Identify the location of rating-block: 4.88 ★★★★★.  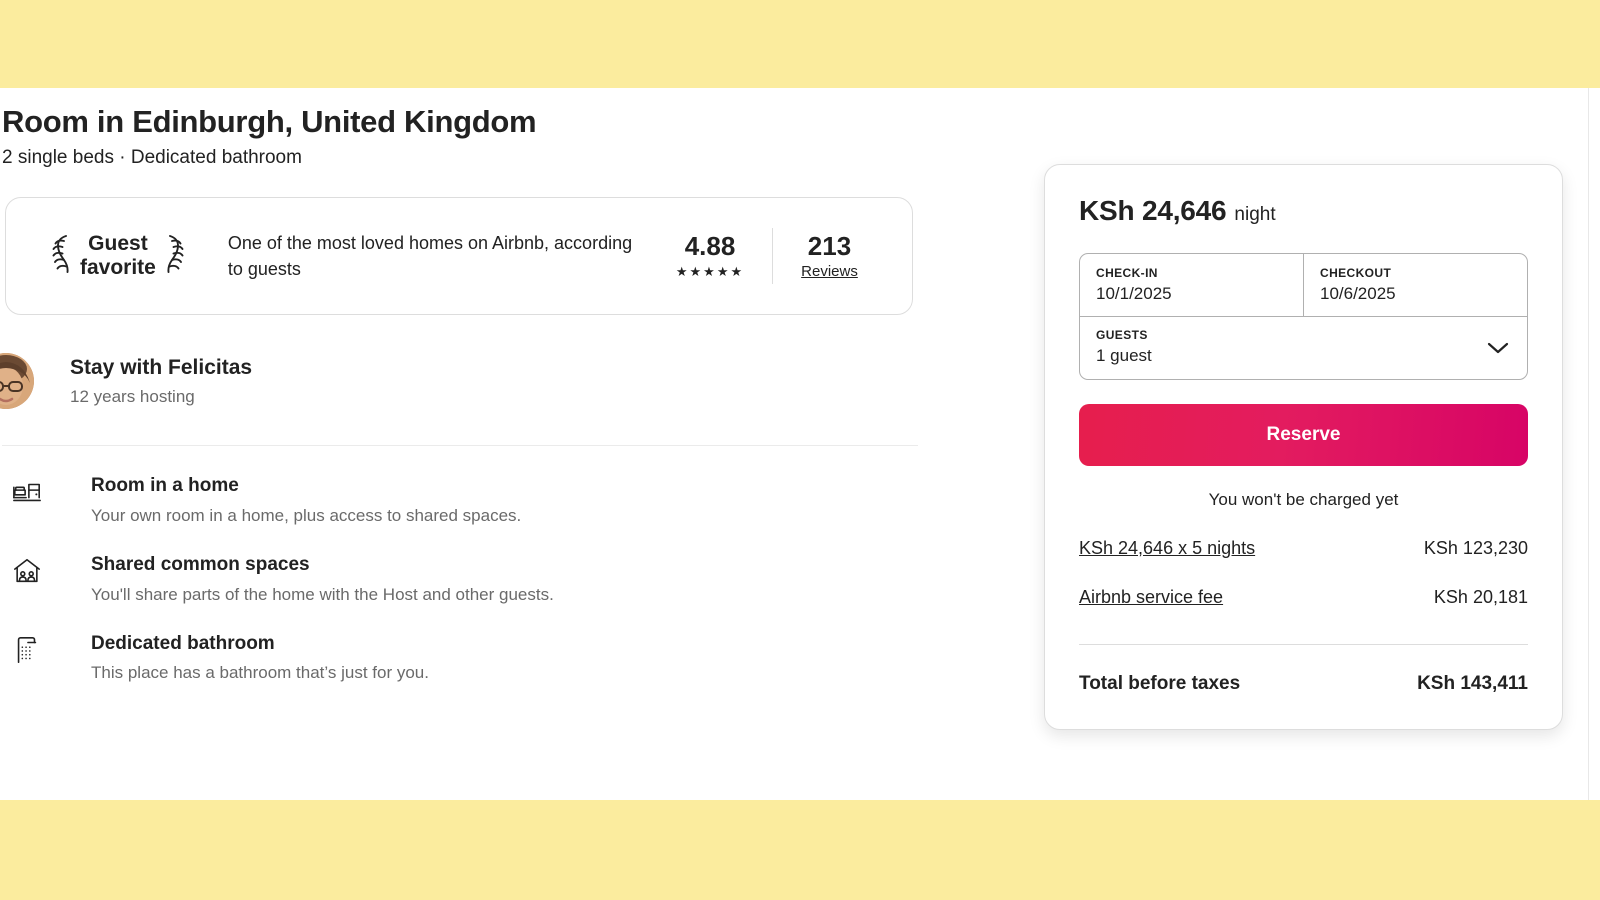
(710, 256).